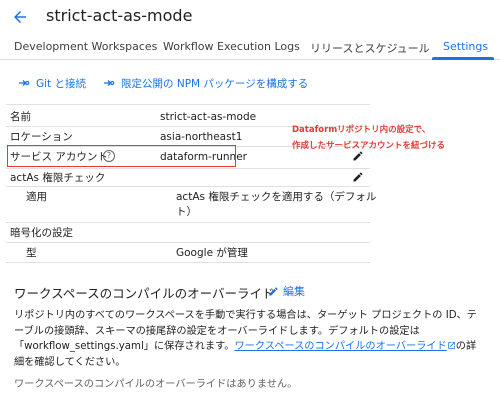 The image size is (500, 394). I want to click on annotation-line-1: Dataformリポジトリ内の設定で、, so click(361, 130).